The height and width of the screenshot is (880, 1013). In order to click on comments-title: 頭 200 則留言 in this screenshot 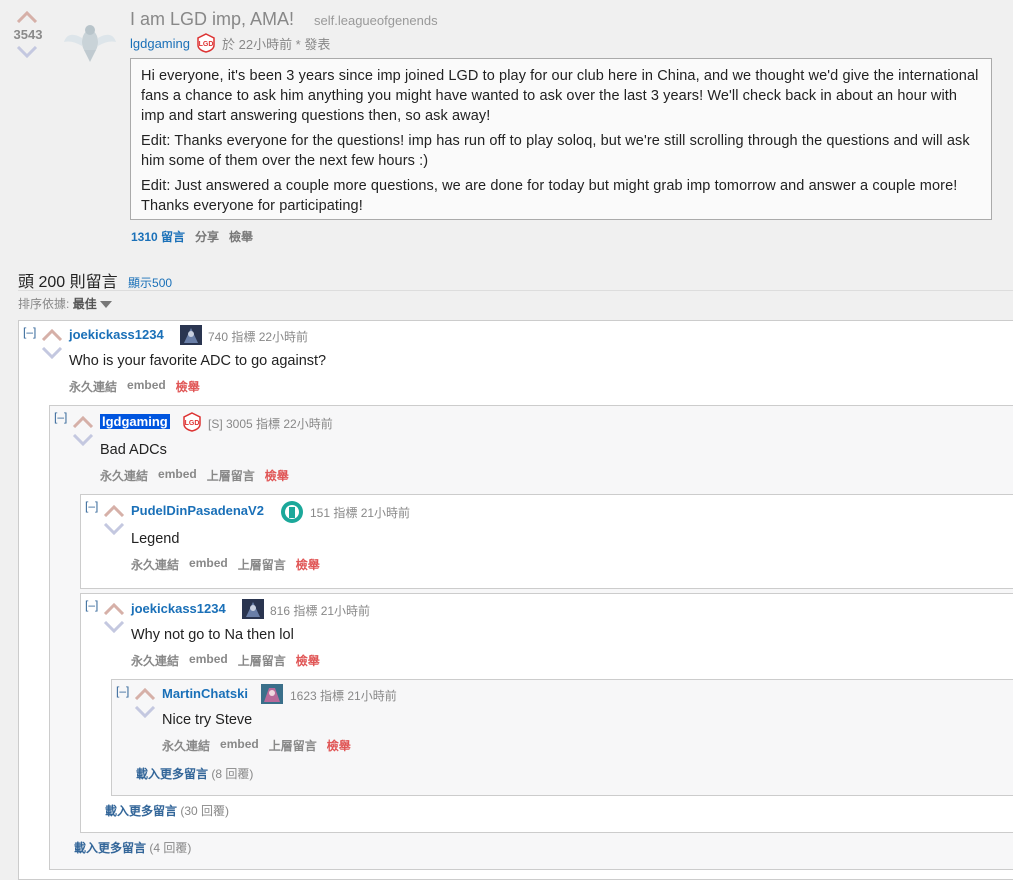, I will do `click(68, 282)`.